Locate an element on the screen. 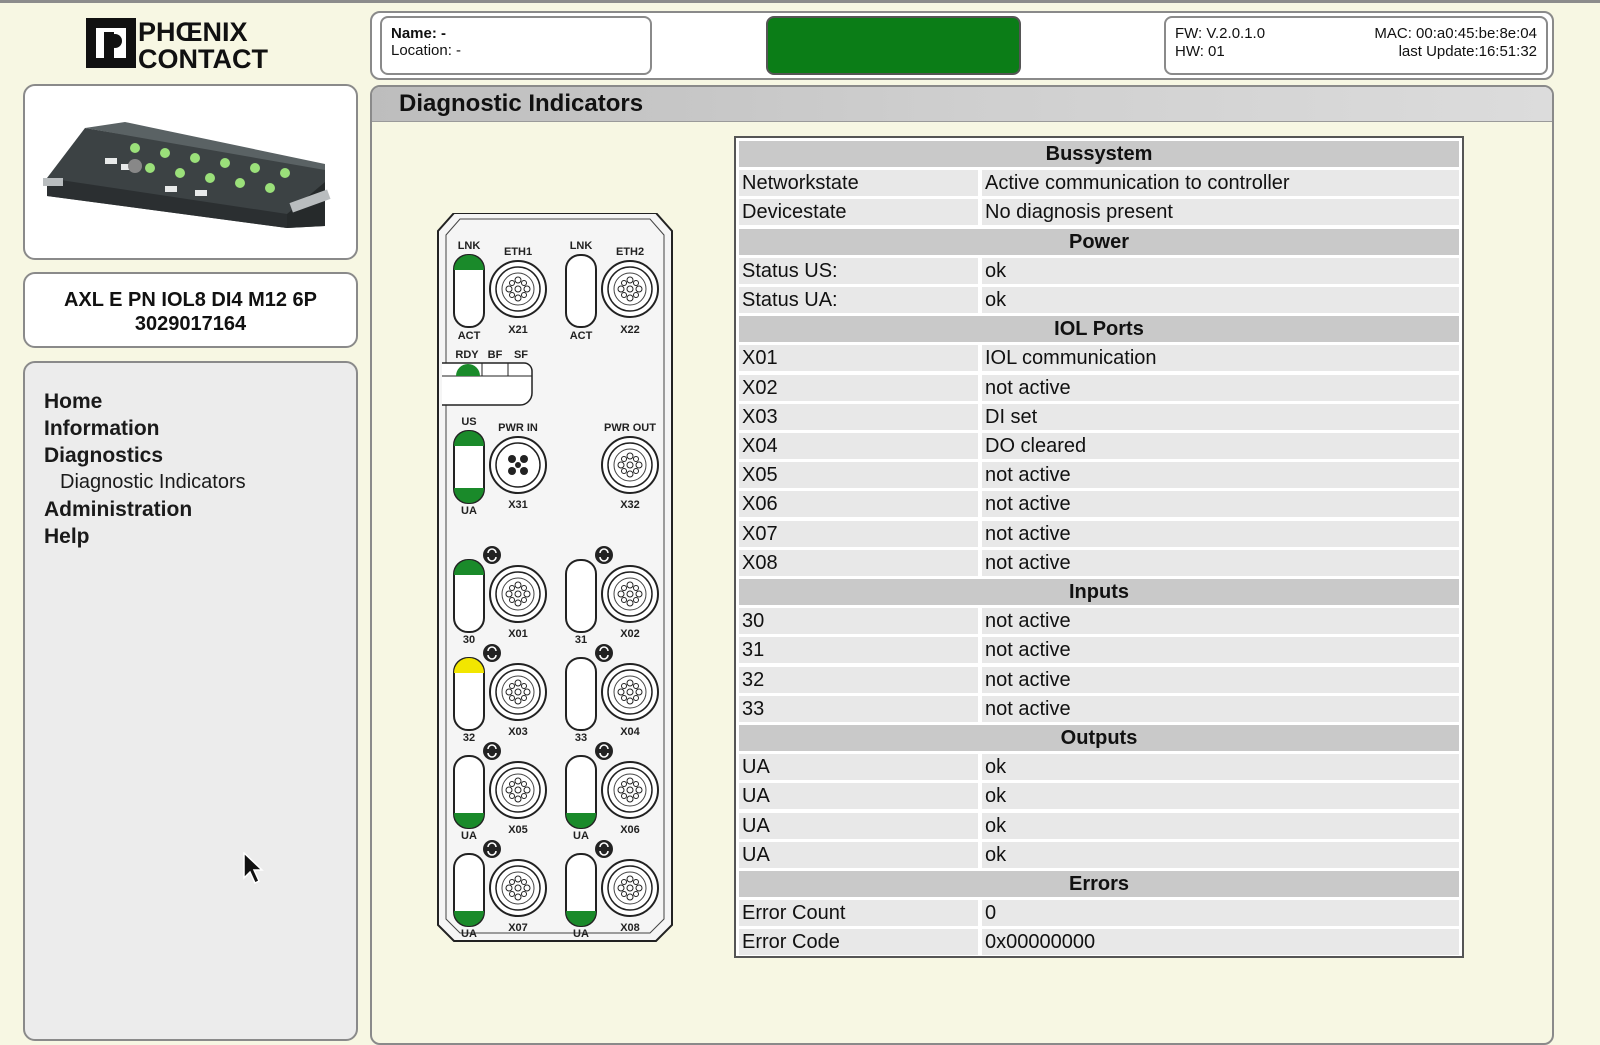 Image resolution: width=1600 pixels, height=1045 pixels. label-x02: X02 is located at coordinates (630, 634).